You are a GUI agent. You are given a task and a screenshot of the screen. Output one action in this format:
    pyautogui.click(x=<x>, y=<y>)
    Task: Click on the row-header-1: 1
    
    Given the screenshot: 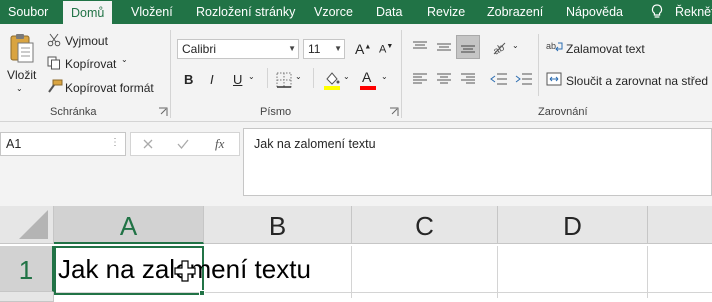 What is the action you would take?
    pyautogui.click(x=27, y=269)
    